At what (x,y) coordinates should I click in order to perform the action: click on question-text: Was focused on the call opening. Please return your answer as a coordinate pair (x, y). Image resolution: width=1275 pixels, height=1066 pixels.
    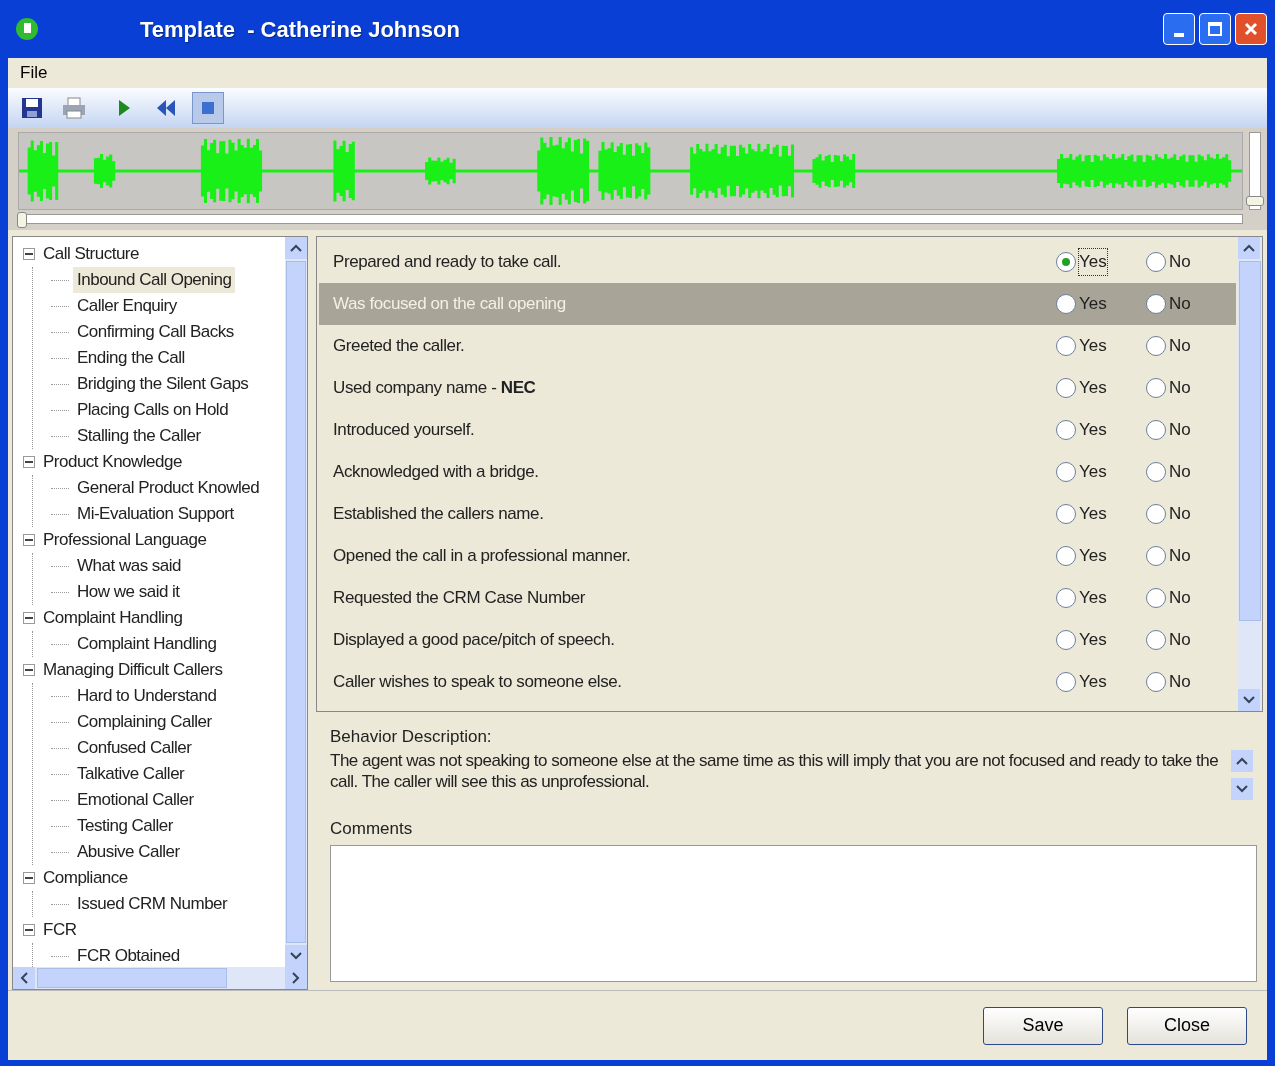
    Looking at the image, I should click on (450, 304).